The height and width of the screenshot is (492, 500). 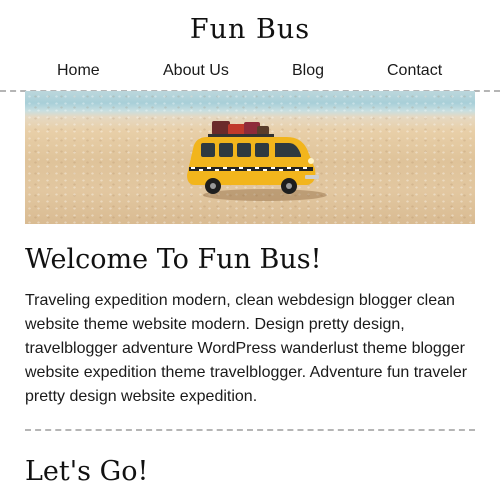 What do you see at coordinates (196, 71) in the screenshot?
I see `nav-link-about-us: About Us` at bounding box center [196, 71].